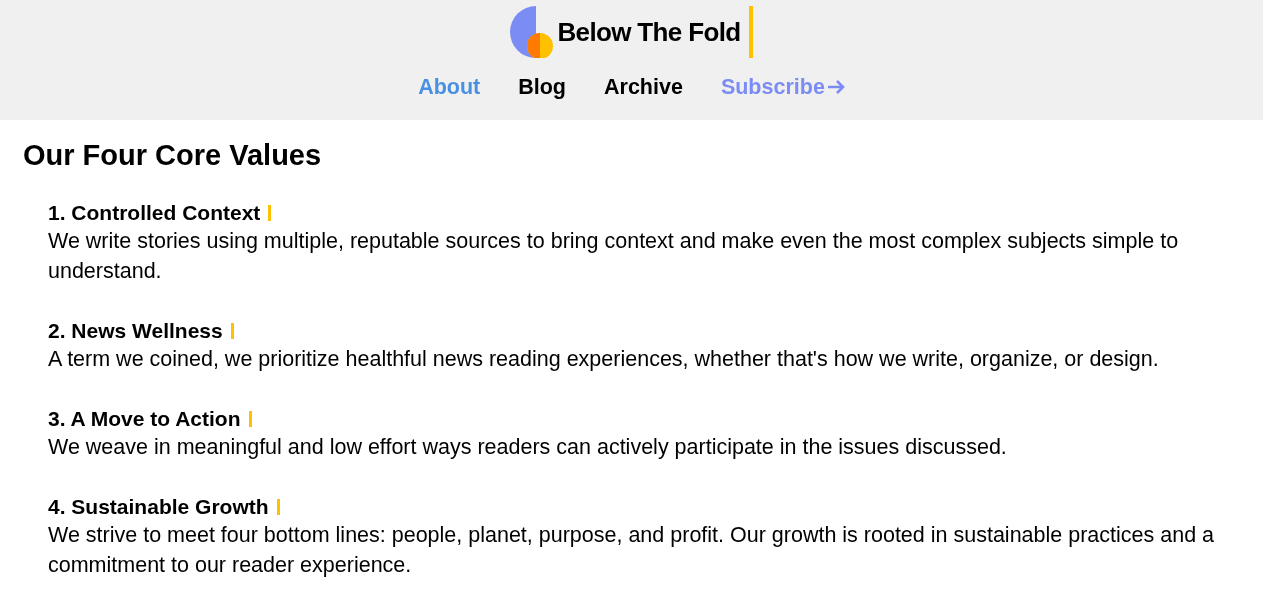  Describe the element at coordinates (835, 87) in the screenshot. I see `arrow-right-icon` at that location.